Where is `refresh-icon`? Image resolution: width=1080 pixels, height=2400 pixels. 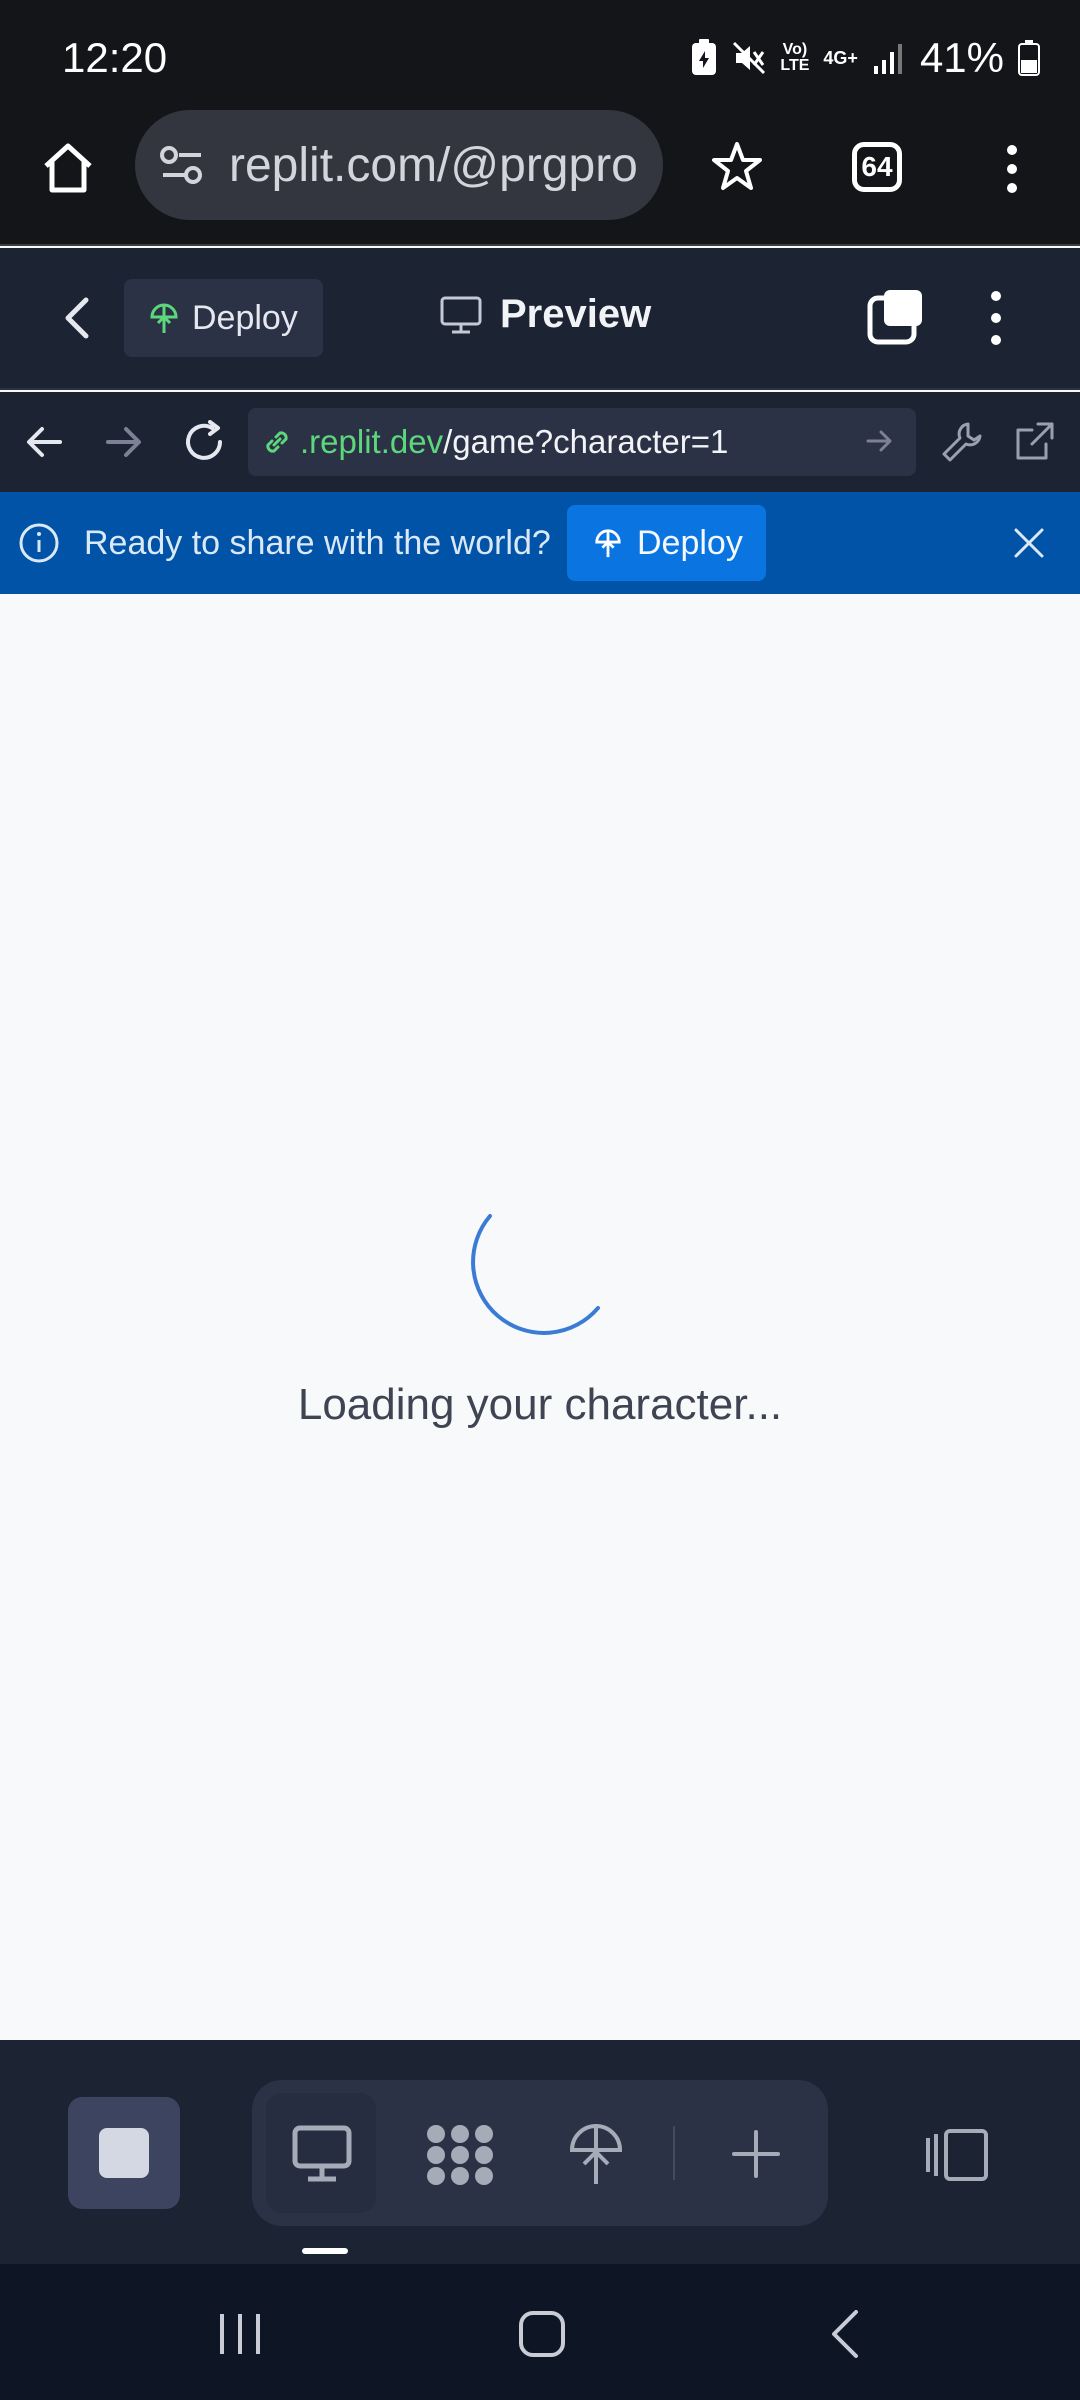 refresh-icon is located at coordinates (204, 442).